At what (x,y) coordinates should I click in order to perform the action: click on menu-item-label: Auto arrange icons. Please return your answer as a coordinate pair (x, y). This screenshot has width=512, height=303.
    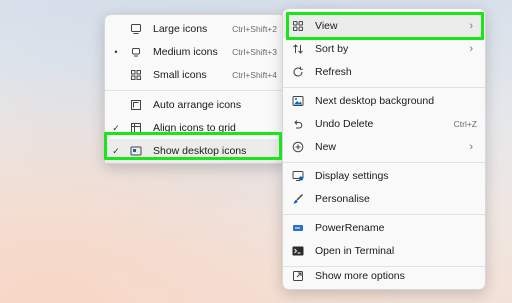
    Looking at the image, I should click on (197, 105).